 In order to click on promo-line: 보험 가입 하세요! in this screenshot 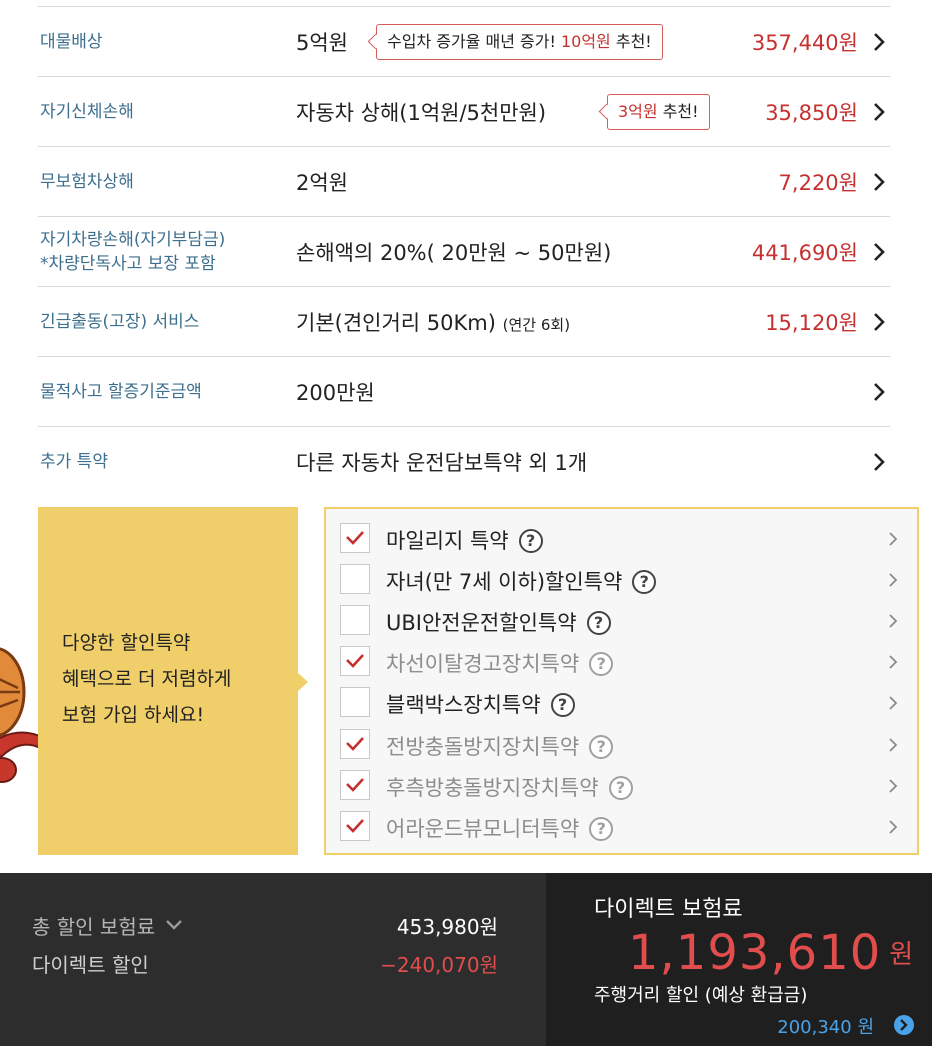, I will do `click(133, 715)`.